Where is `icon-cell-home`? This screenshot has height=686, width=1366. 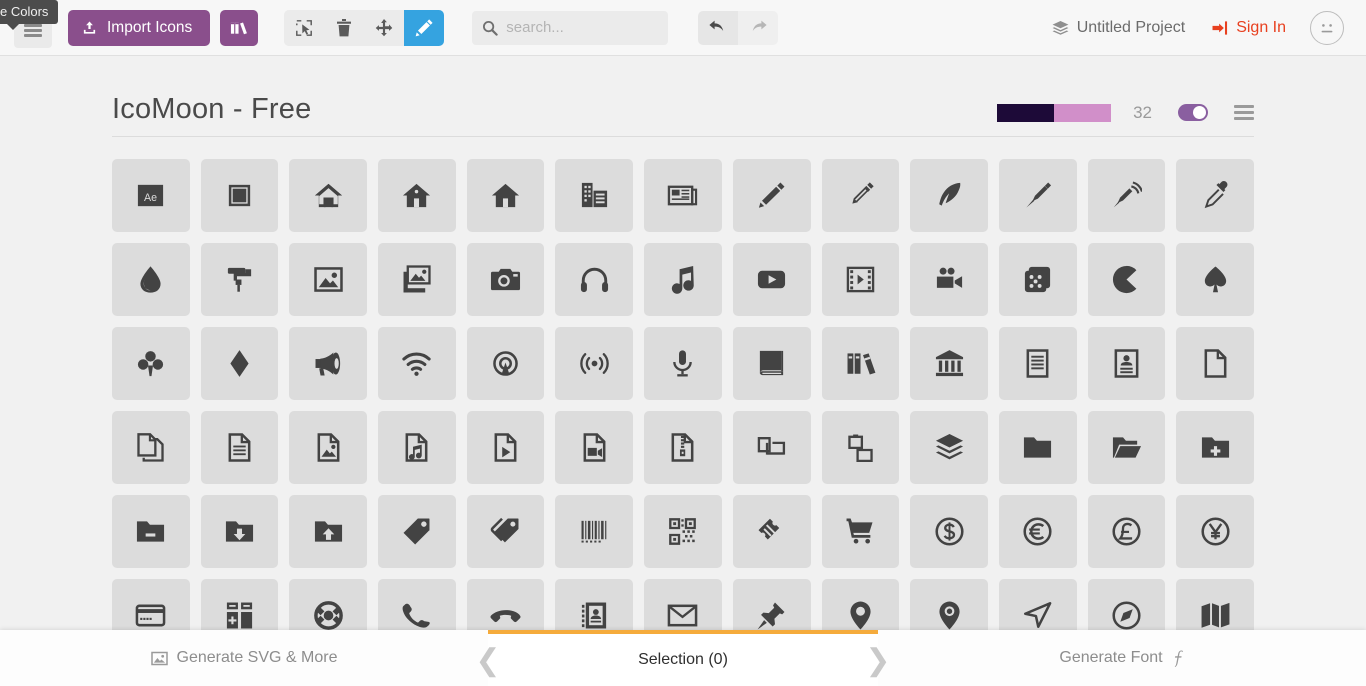 icon-cell-home is located at coordinates (328, 195).